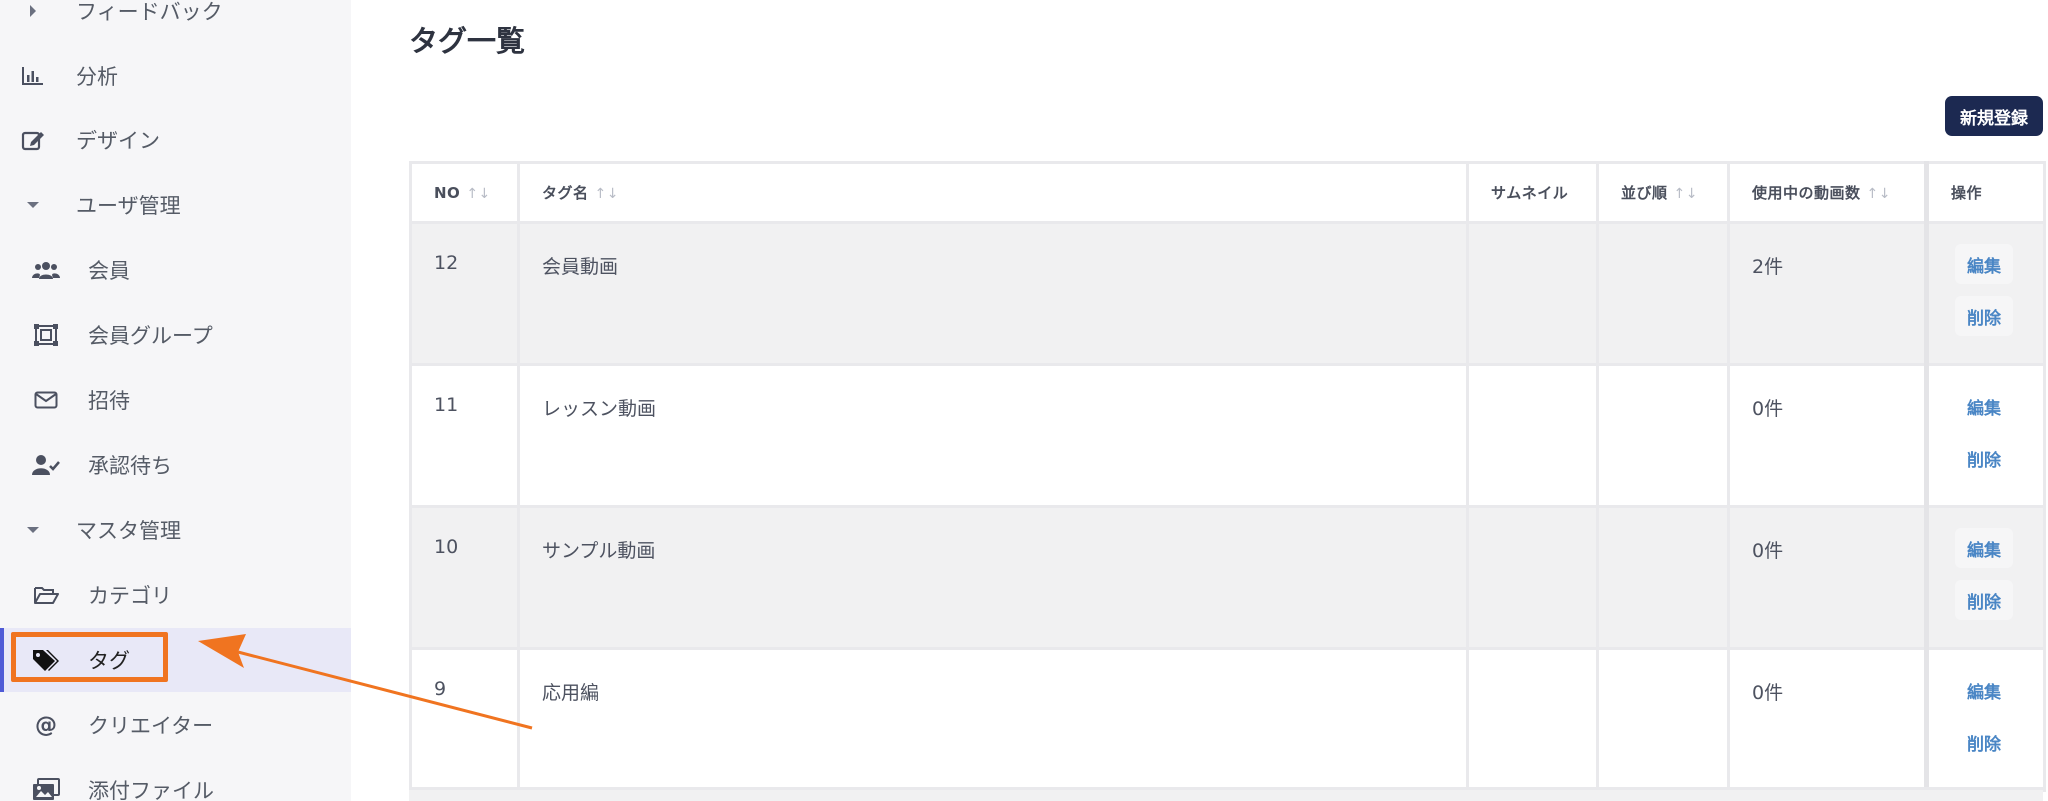  What do you see at coordinates (109, 271) in the screenshot?
I see `sidebar-item-label: 会員` at bounding box center [109, 271].